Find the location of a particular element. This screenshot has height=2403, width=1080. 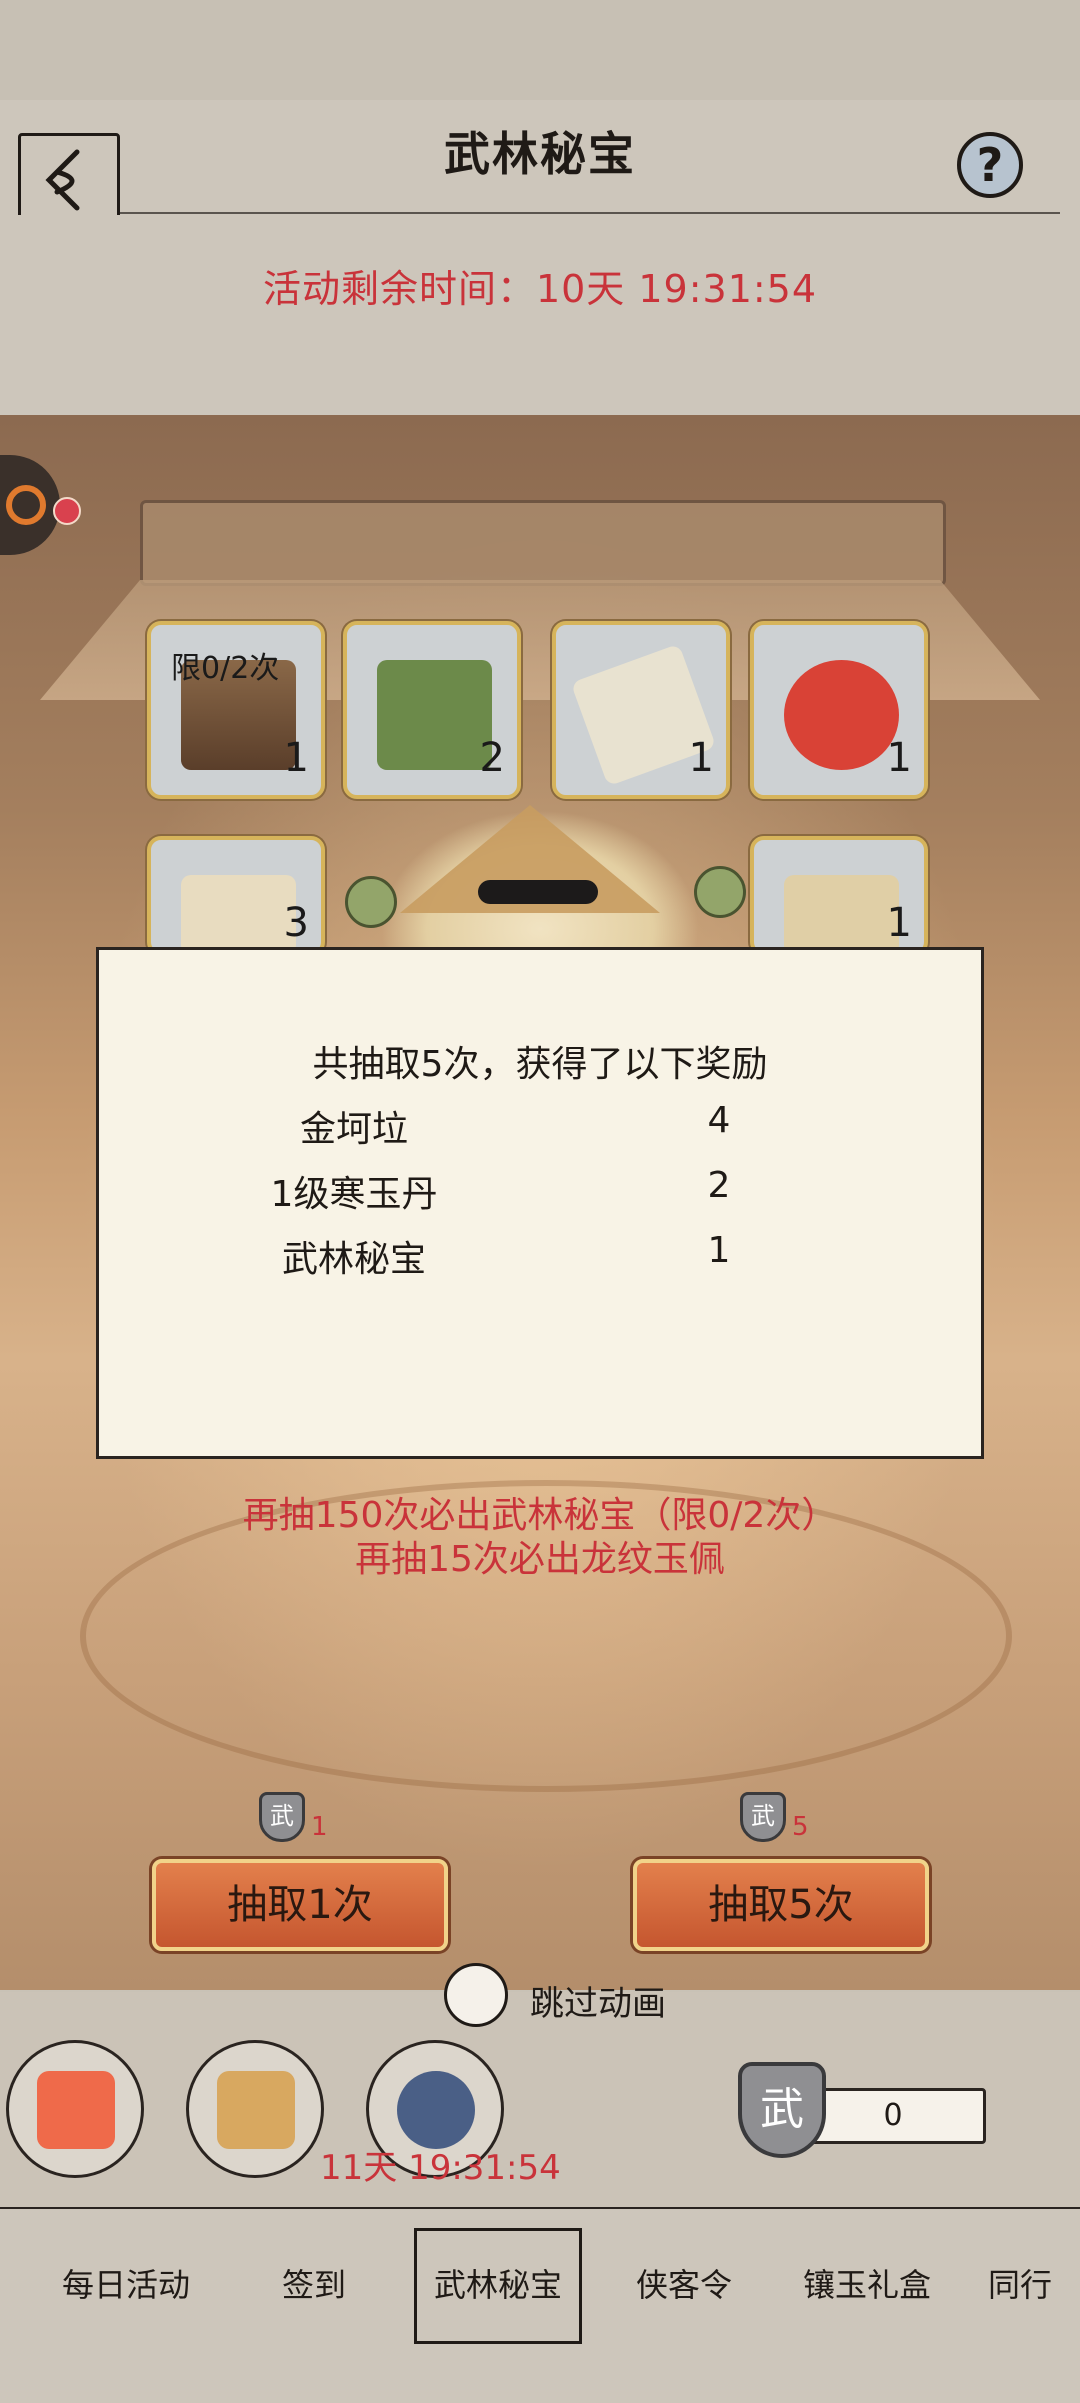

calendar-button is located at coordinates (75, 2109).